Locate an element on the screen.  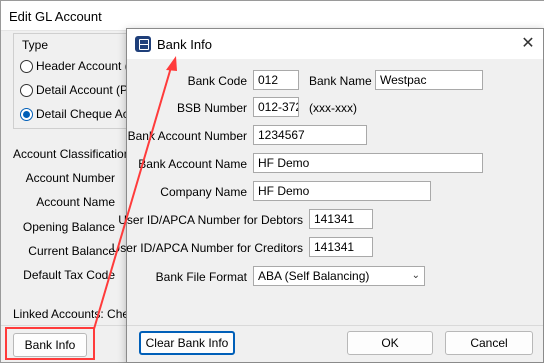
user-id-debtors-label: User ID/APCA Number for Debtors is located at coordinates (210, 220).